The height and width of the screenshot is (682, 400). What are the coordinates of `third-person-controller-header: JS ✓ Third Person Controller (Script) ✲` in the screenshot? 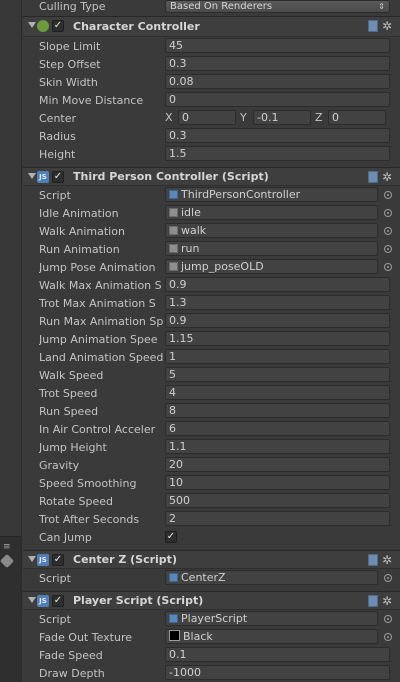 It's located at (211, 176).